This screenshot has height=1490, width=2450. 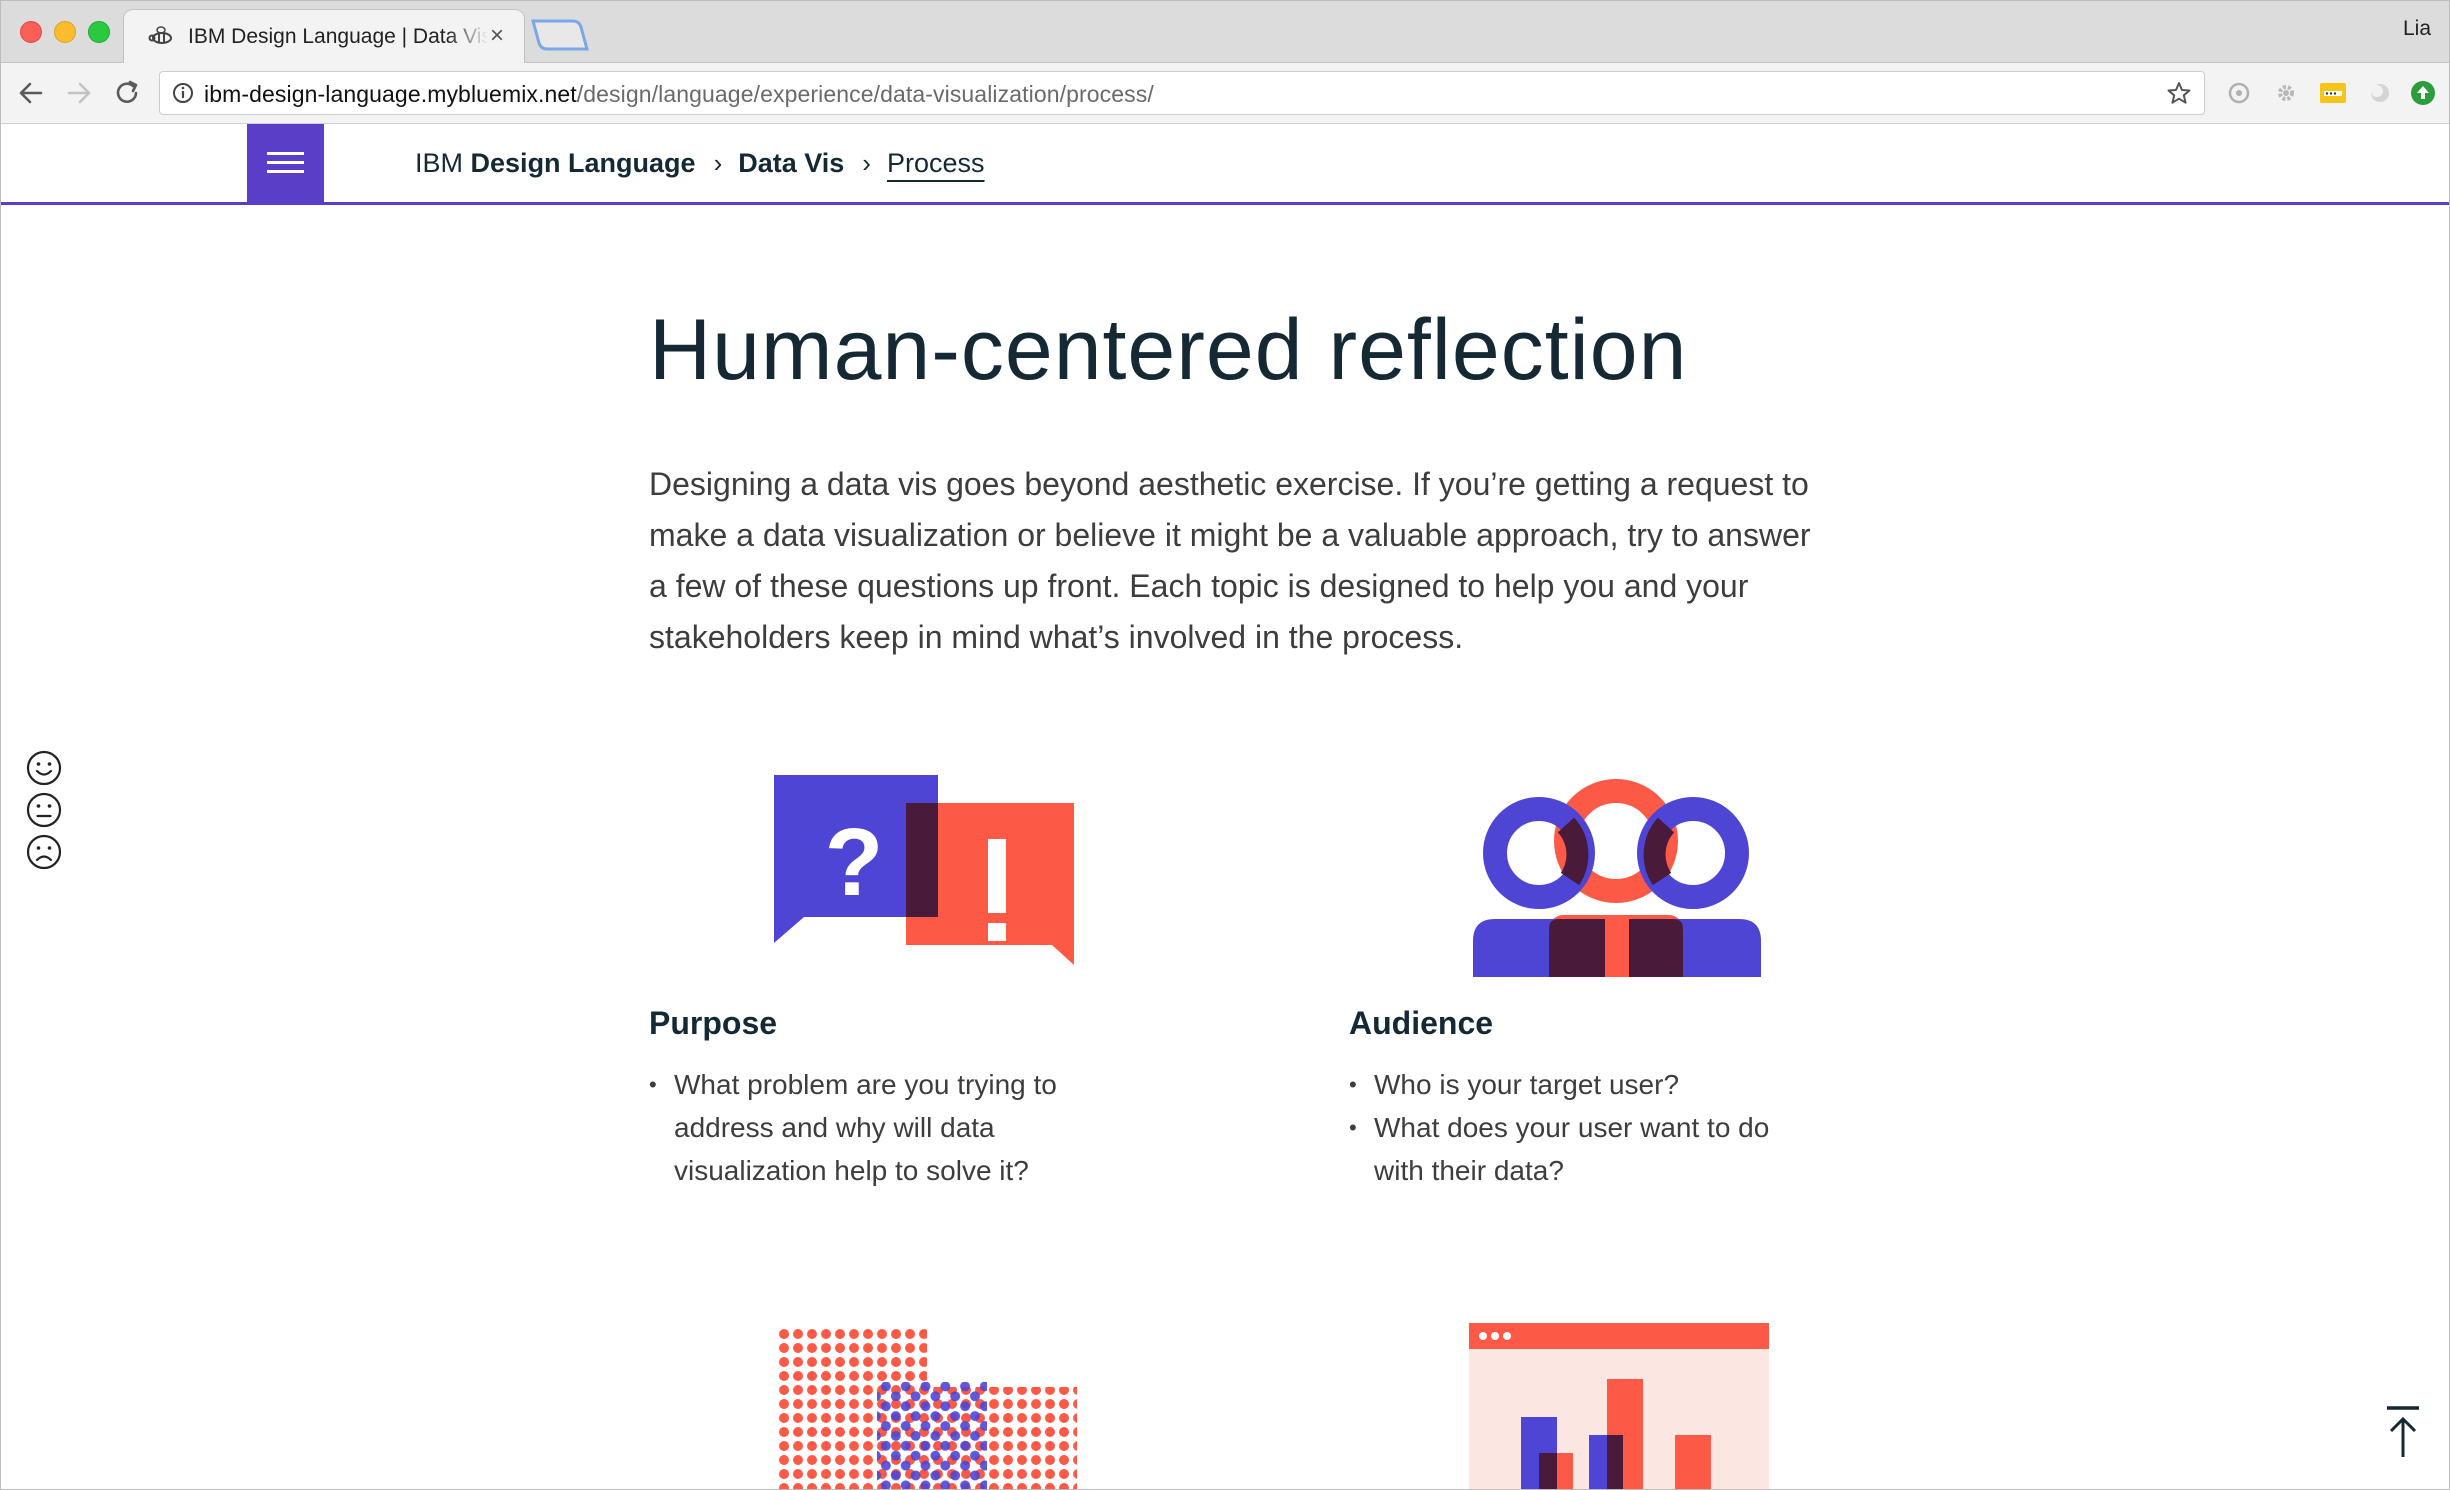 I want to click on list-item: Who is your target user?, so click(x=1576, y=1084).